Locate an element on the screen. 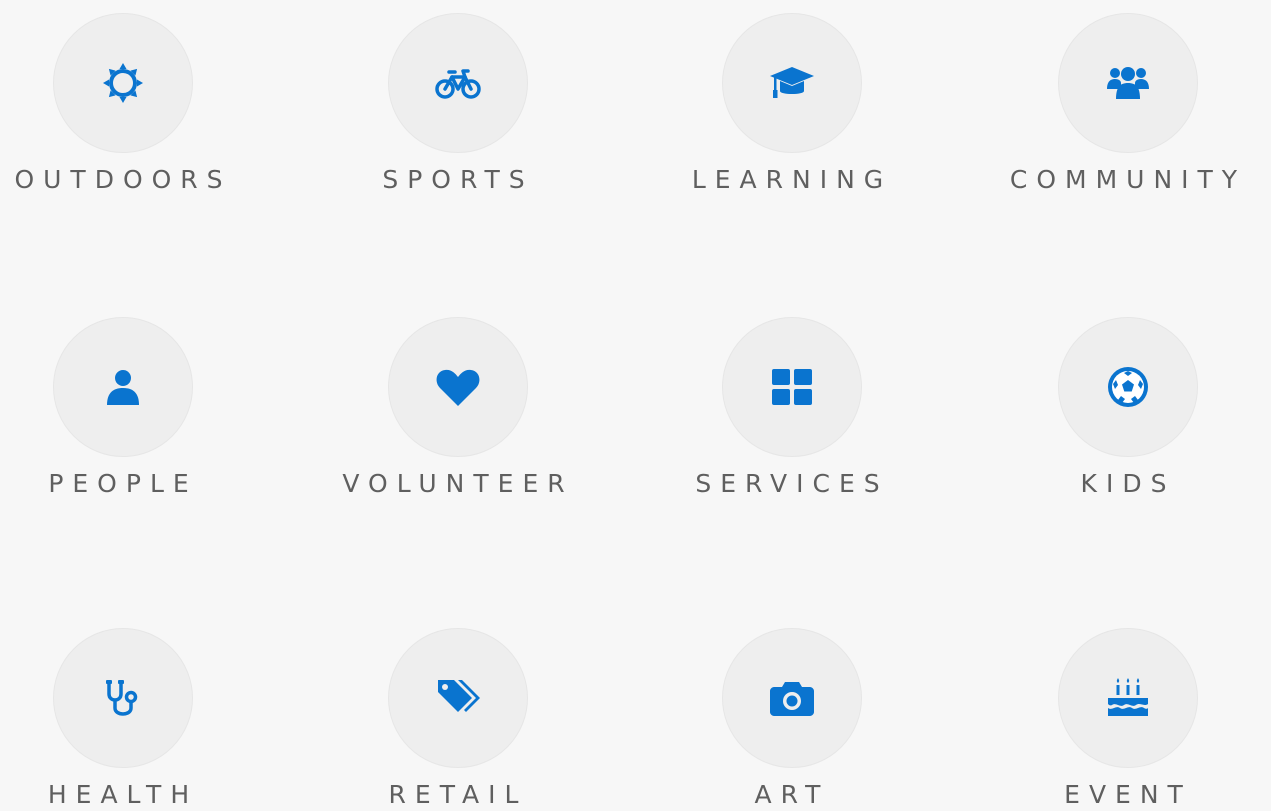 Image resolution: width=1271 pixels, height=811 pixels. category-volunteer: VOLUNTEER is located at coordinates (458, 417).